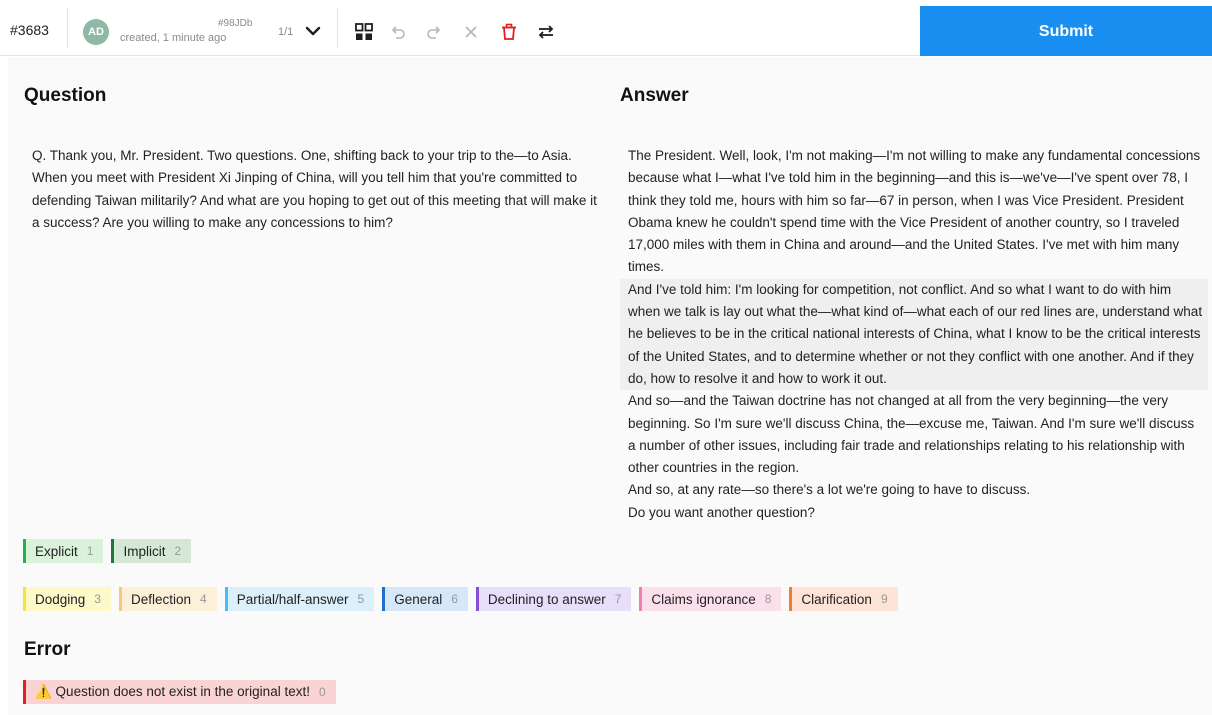 The height and width of the screenshot is (715, 1212). Describe the element at coordinates (364, 32) in the screenshot. I see `grid-icon` at that location.